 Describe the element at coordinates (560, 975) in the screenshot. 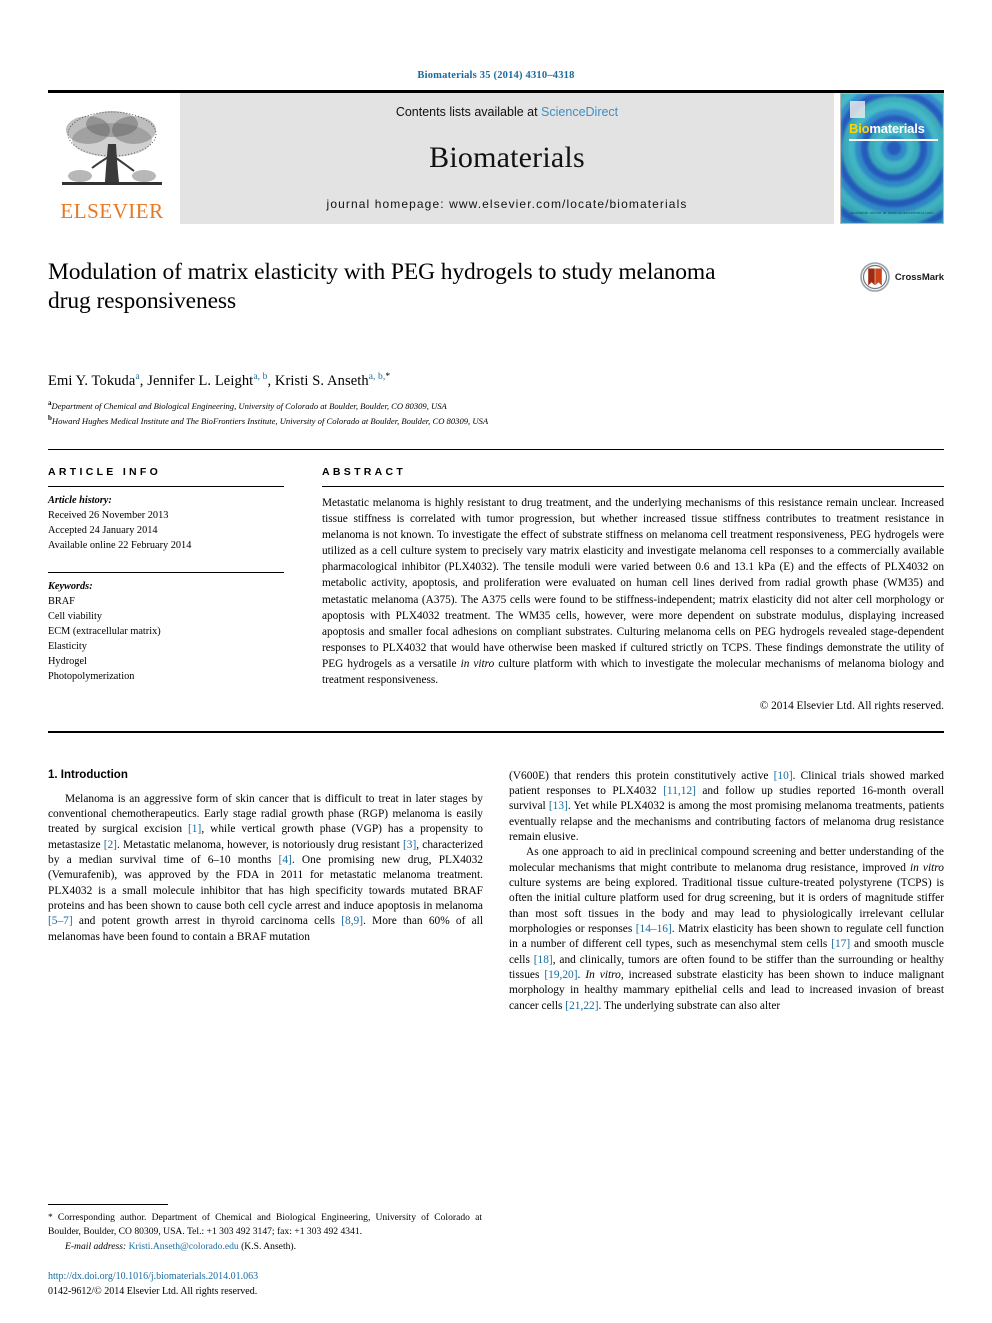

I see `citation-link: [19,20]` at that location.